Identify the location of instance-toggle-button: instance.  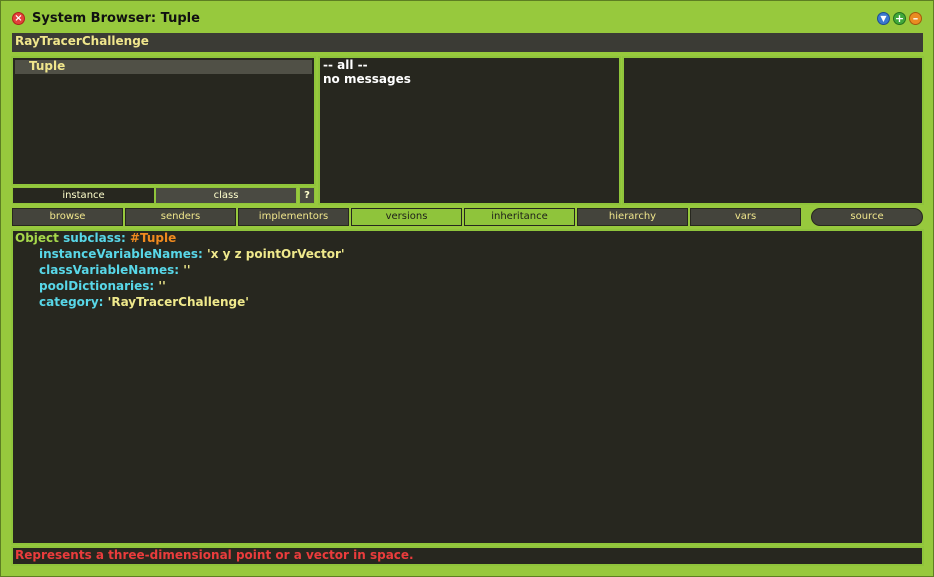
(83, 195).